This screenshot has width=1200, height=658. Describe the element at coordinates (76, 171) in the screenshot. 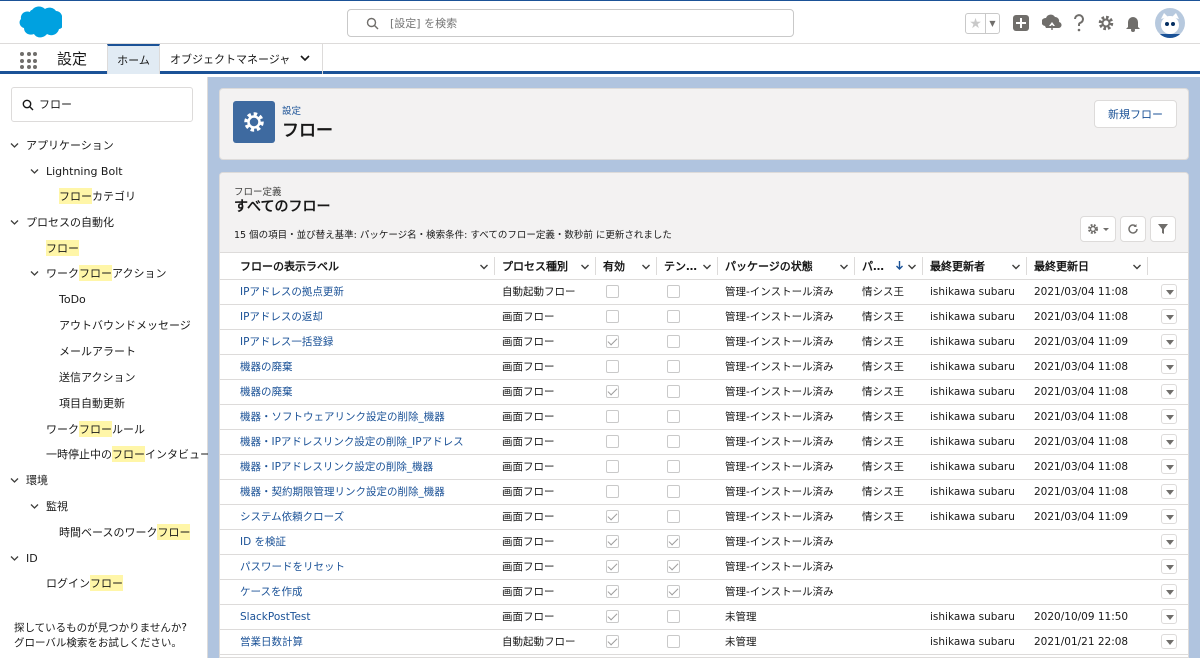

I see `sidebar-tree-item: Lightning Bolt` at that location.